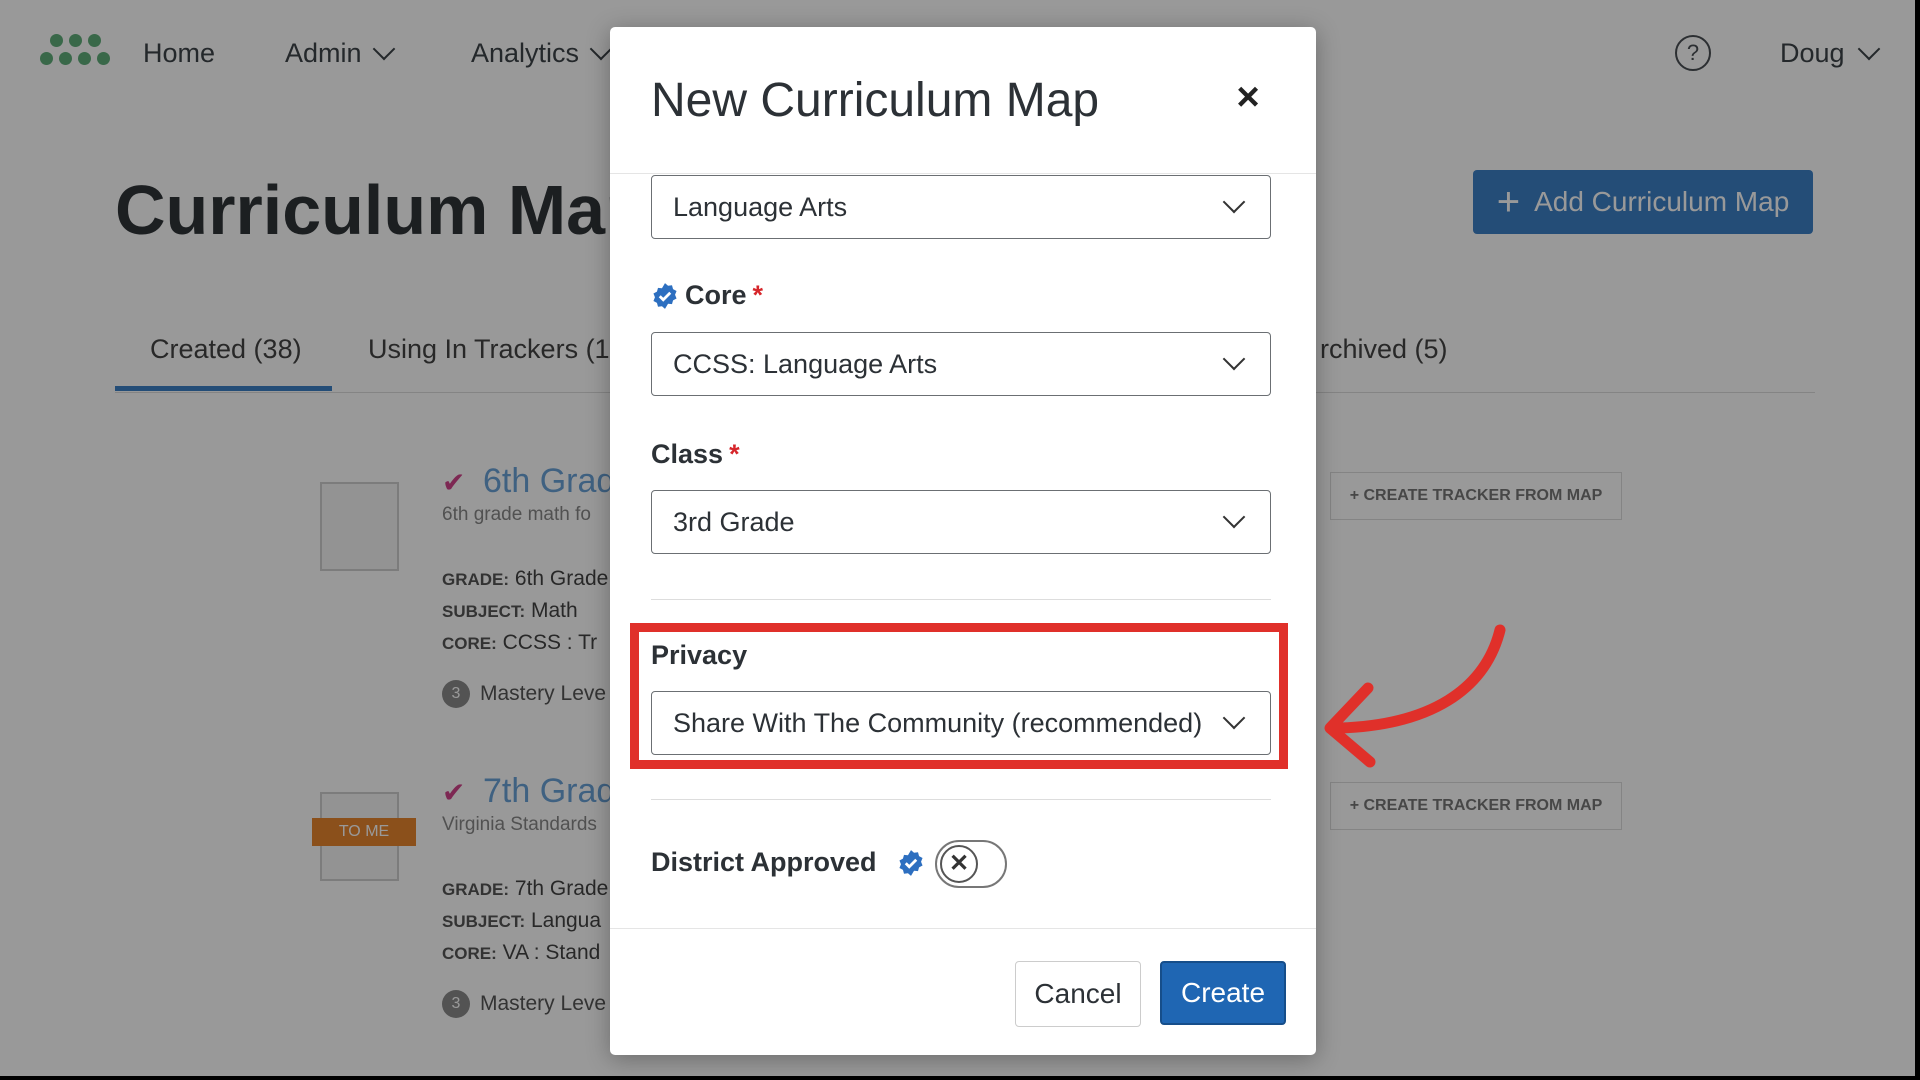 The image size is (1920, 1080). I want to click on district-approved-toggle: ✕, so click(971, 864).